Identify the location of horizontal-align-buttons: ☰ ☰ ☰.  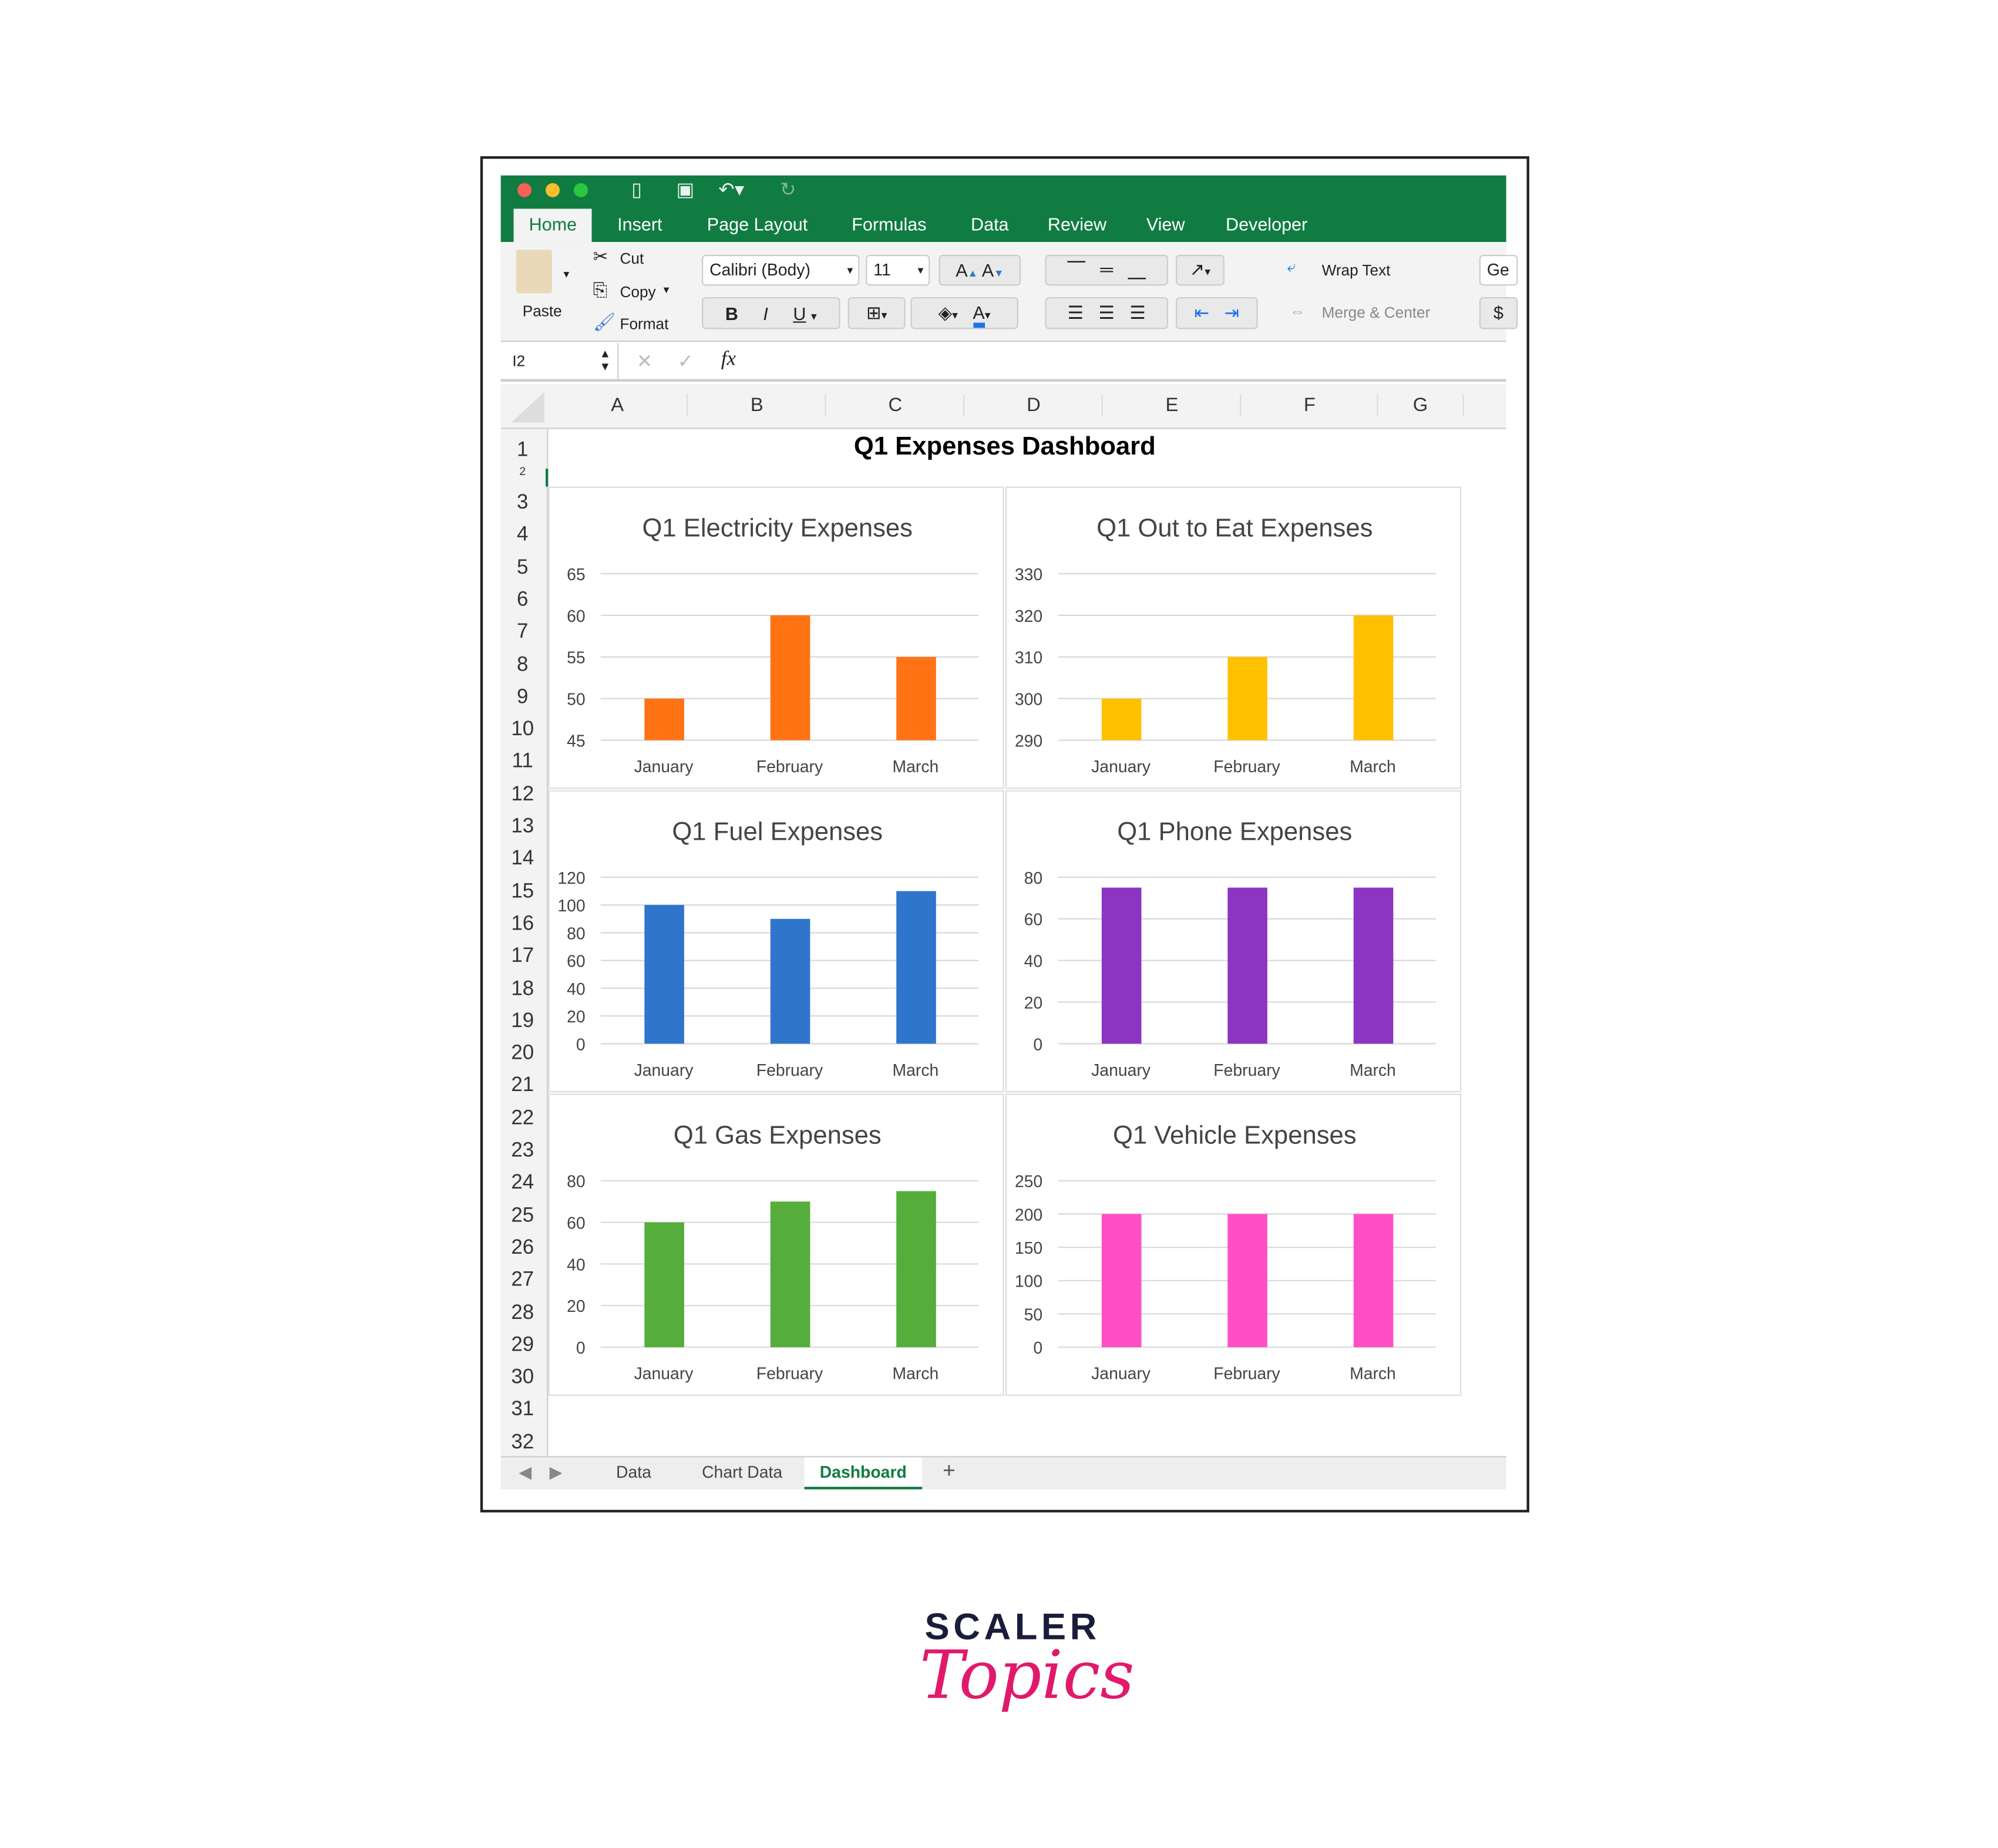
(1106, 313).